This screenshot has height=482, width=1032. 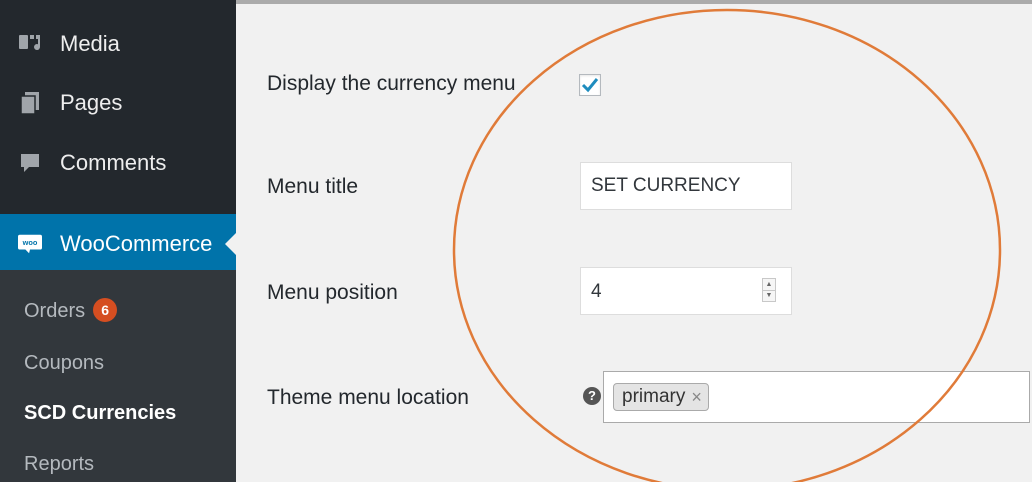 I want to click on submenu-item-coupons: Coupons, so click(x=64, y=363).